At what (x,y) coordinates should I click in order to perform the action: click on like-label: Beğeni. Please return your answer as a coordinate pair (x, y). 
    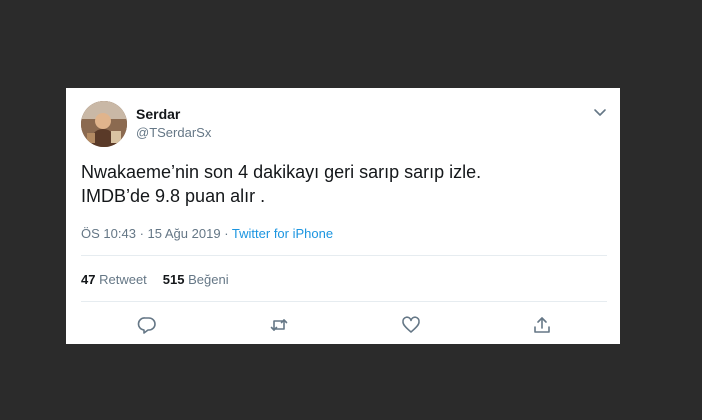
    Looking at the image, I should click on (208, 279).